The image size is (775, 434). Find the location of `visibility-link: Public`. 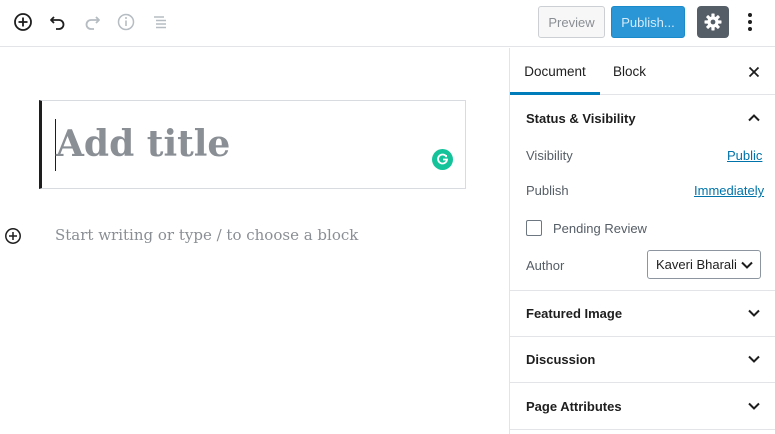

visibility-link: Public is located at coordinates (744, 155).